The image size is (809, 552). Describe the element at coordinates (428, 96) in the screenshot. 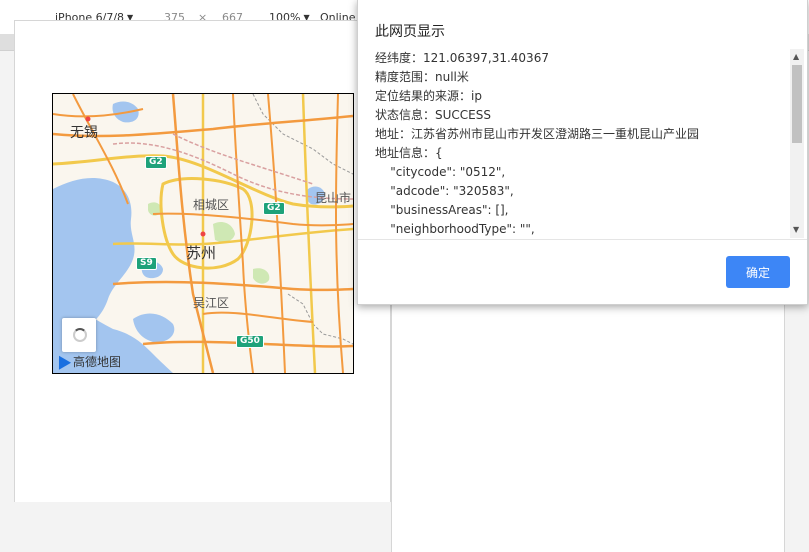

I see `message-line: 定位结果的来源：ip` at that location.